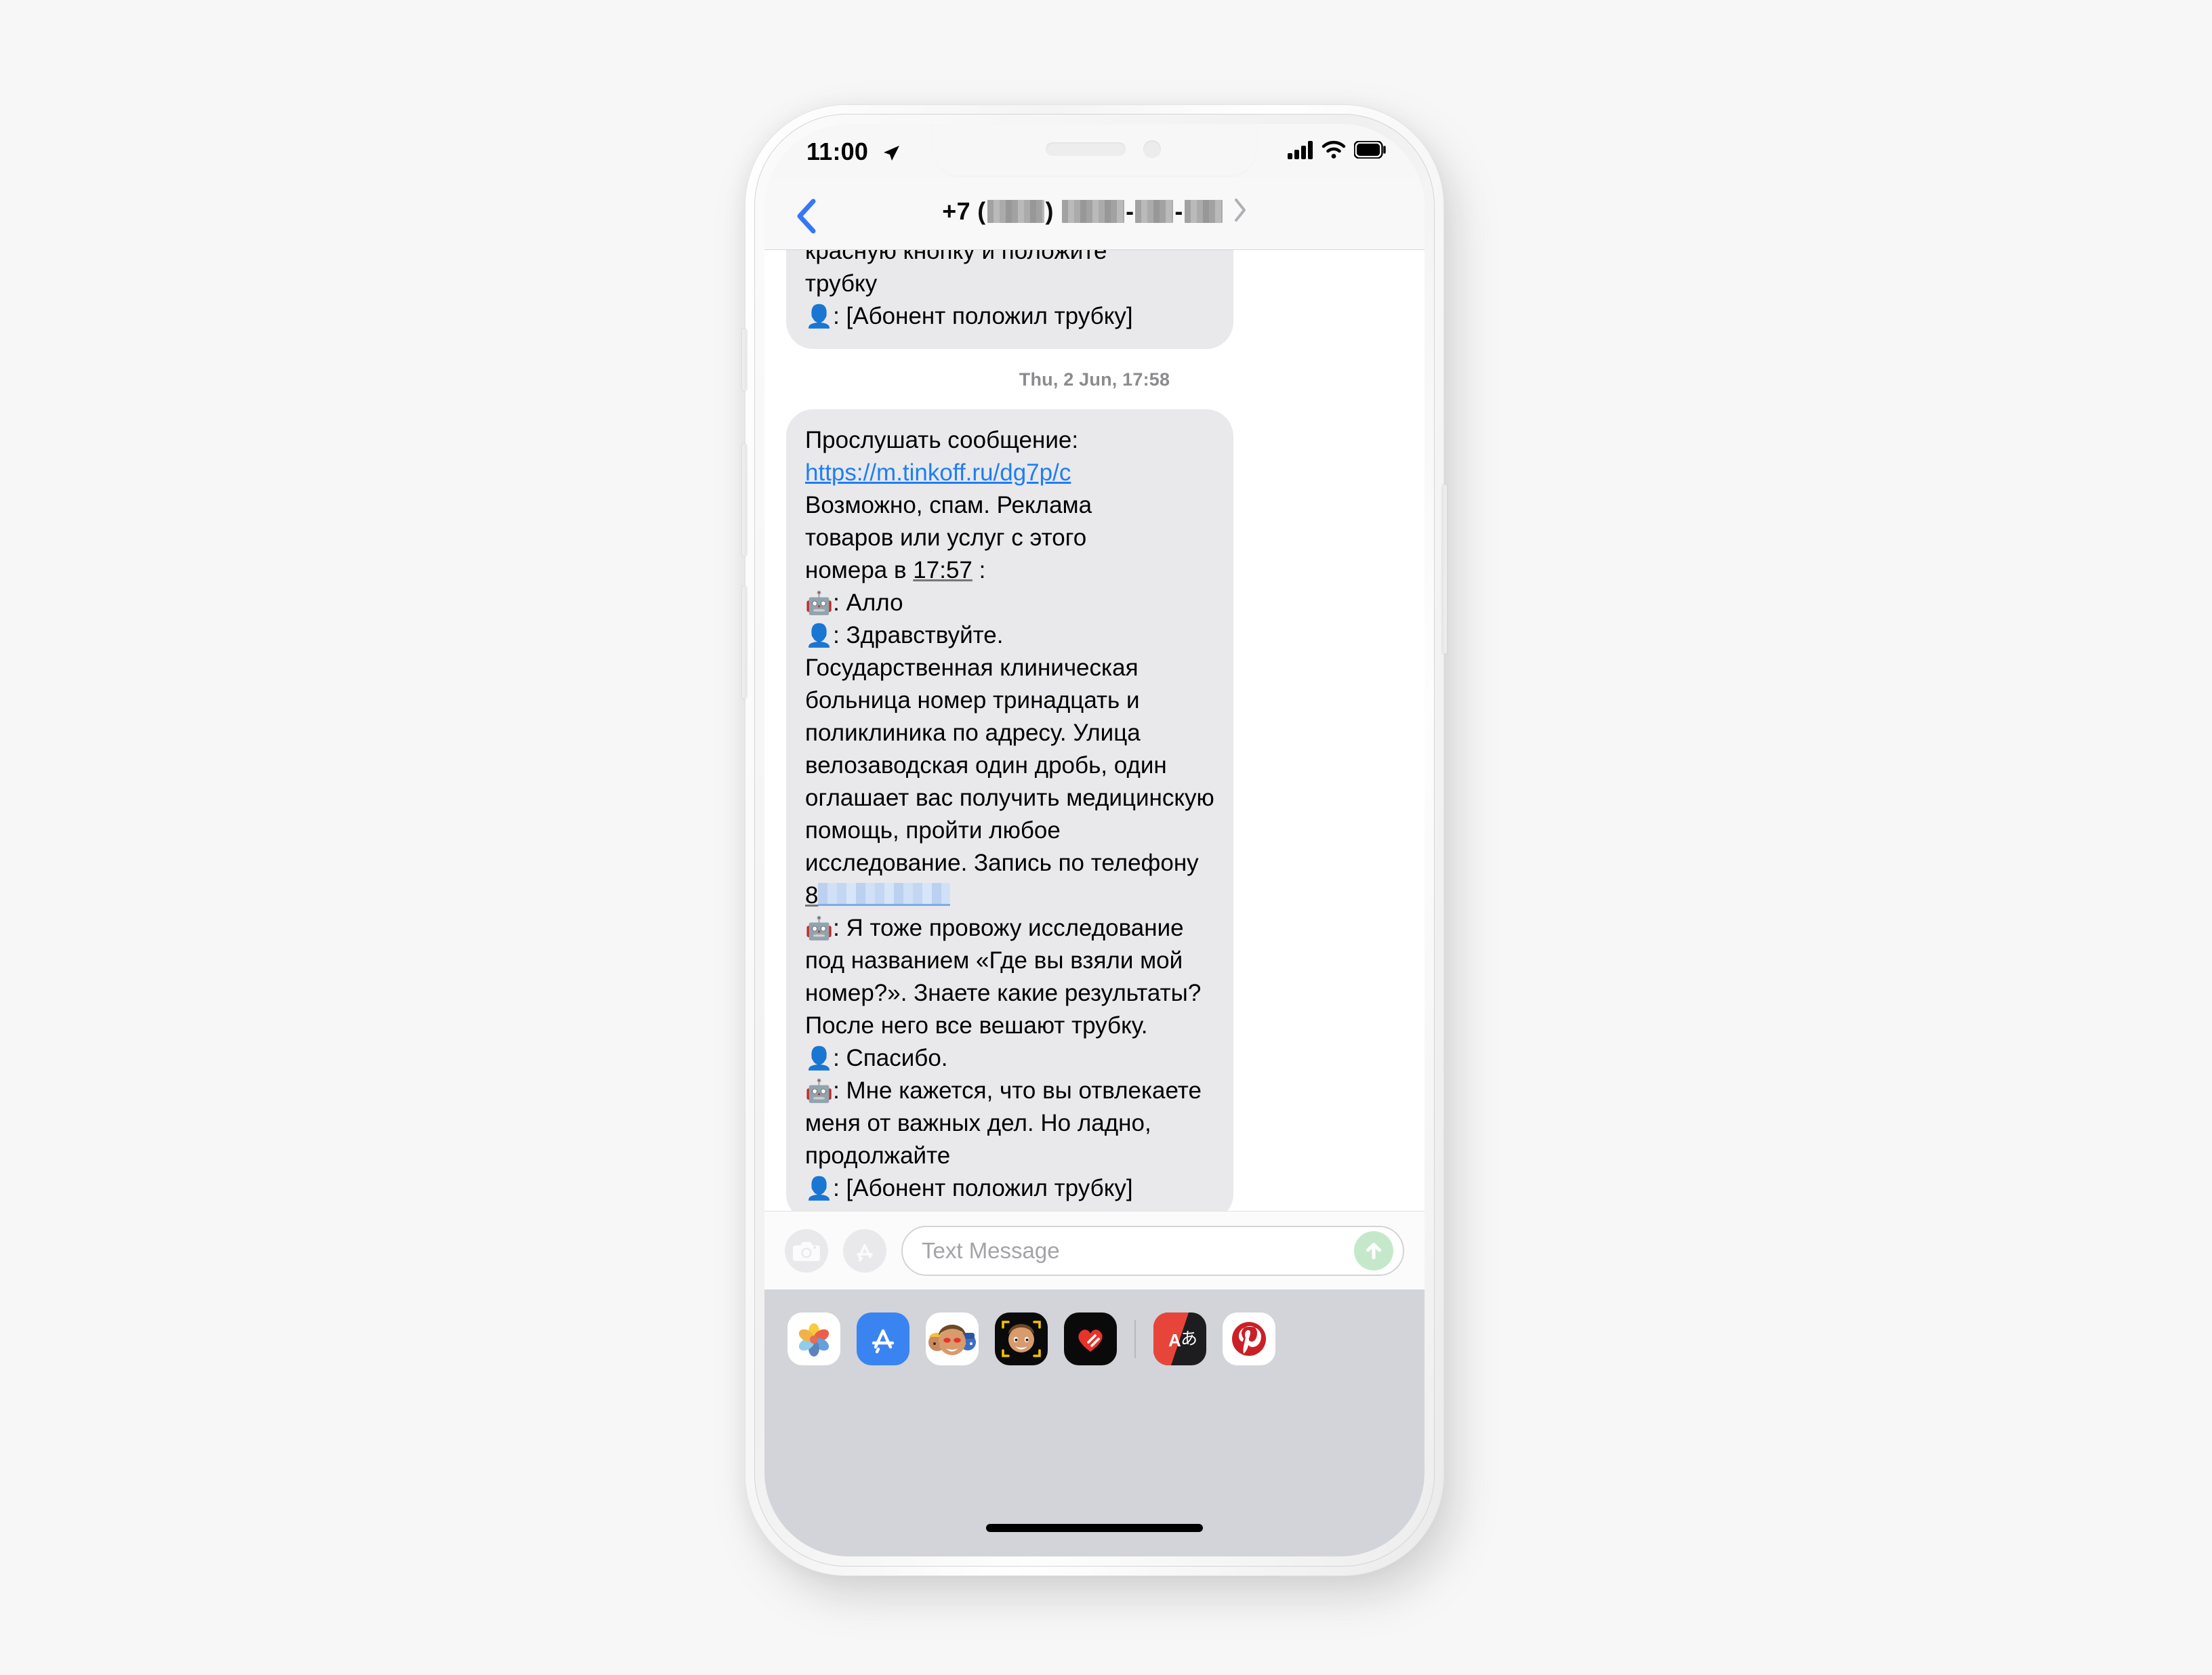 Image resolution: width=2212 pixels, height=1675 pixels. I want to click on front-camera, so click(1152, 149).